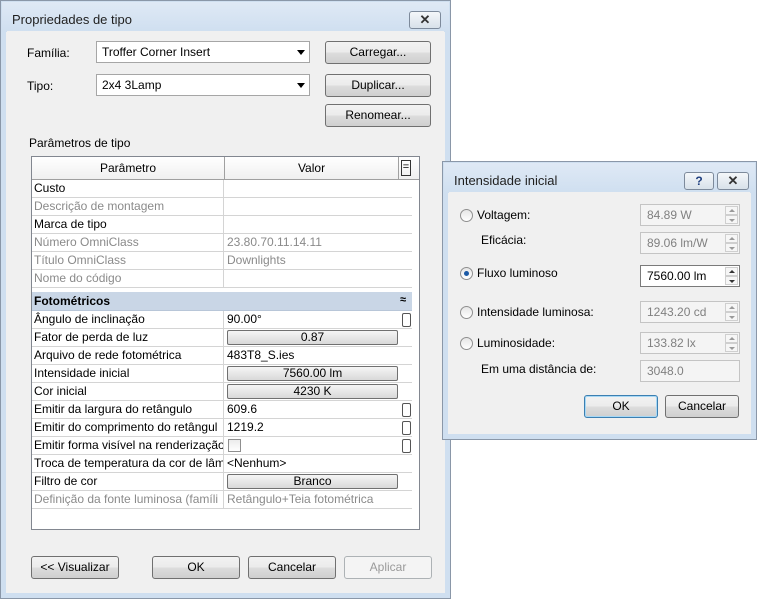  I want to click on type-params-label: Parâmetros de tipo, so click(80, 143).